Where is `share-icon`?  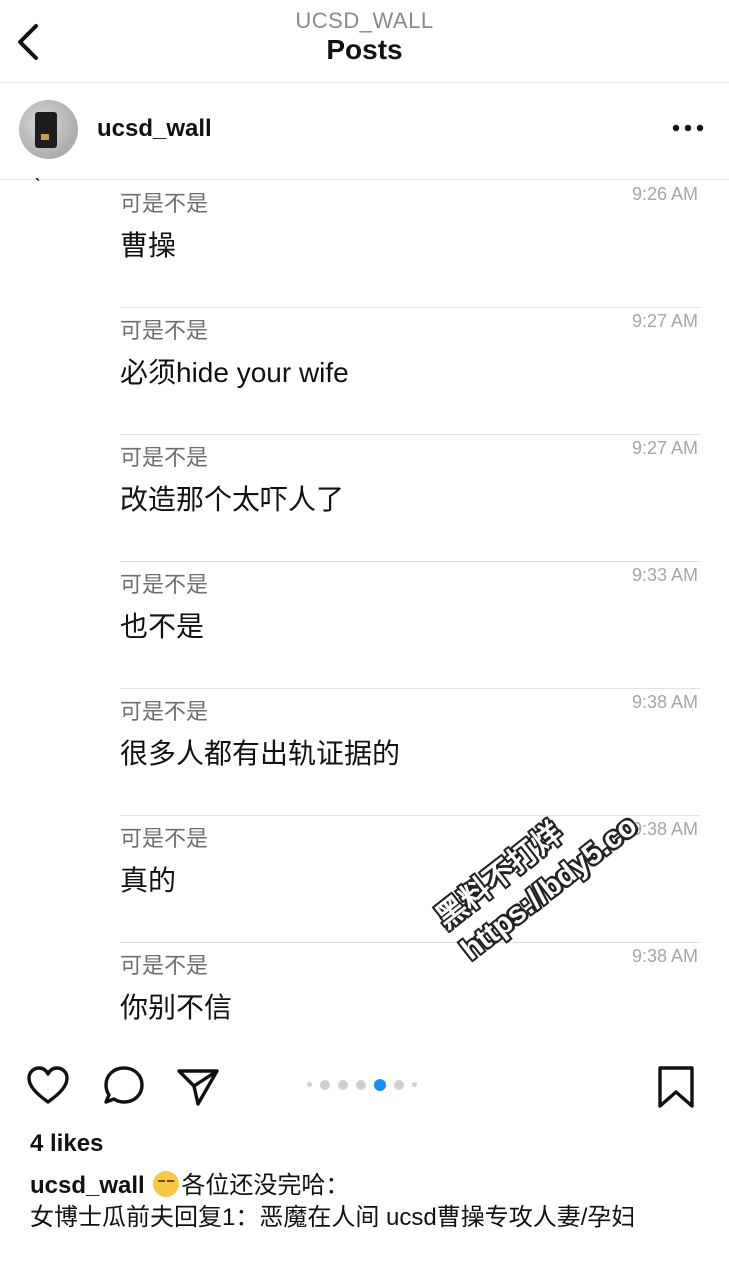
share-icon is located at coordinates (198, 1087).